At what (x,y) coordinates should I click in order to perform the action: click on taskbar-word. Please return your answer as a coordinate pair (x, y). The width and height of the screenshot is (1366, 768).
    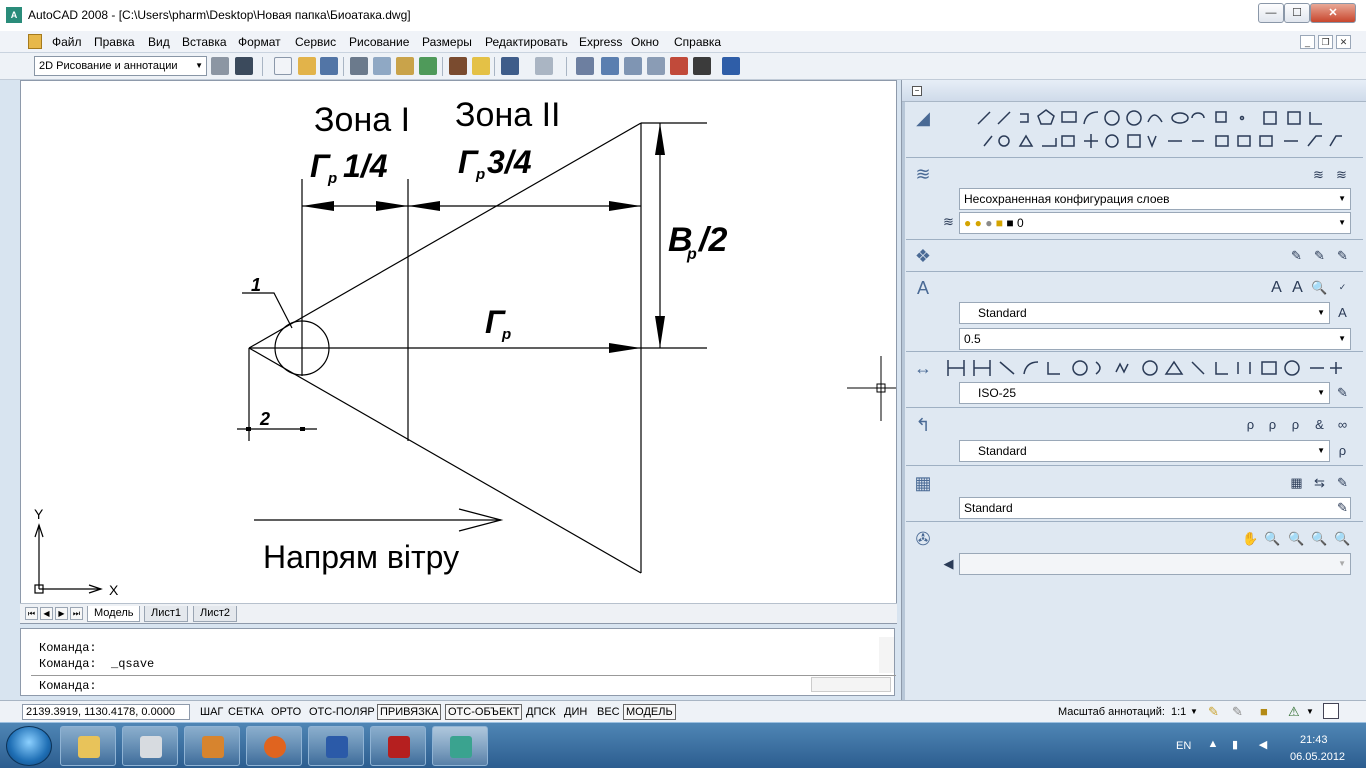
    Looking at the image, I should click on (336, 746).